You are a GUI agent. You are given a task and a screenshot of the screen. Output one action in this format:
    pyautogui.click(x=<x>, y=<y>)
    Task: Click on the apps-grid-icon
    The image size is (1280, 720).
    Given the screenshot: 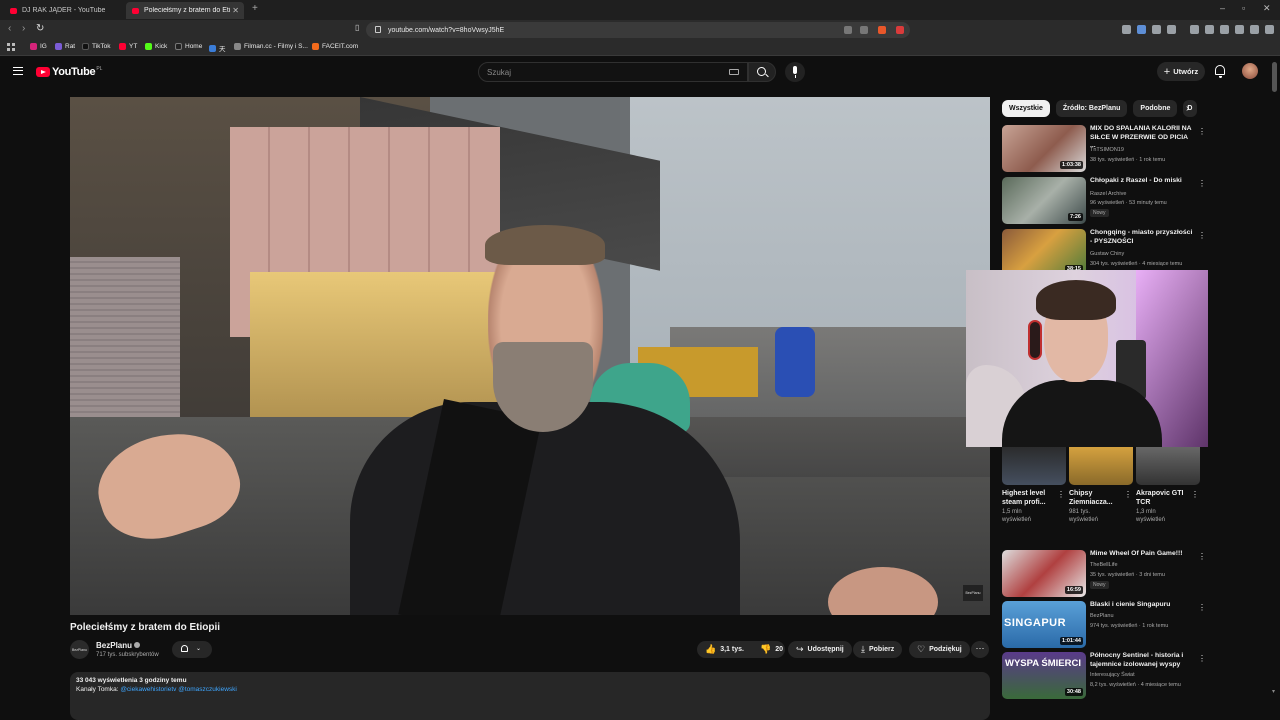 What is the action you would take?
    pyautogui.click(x=11, y=47)
    